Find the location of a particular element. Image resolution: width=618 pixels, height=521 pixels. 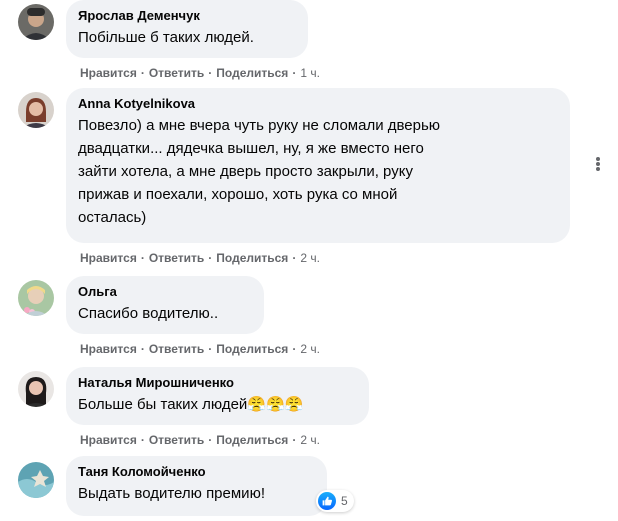

comment-text: Побільше б таких людей. is located at coordinates (166, 37).